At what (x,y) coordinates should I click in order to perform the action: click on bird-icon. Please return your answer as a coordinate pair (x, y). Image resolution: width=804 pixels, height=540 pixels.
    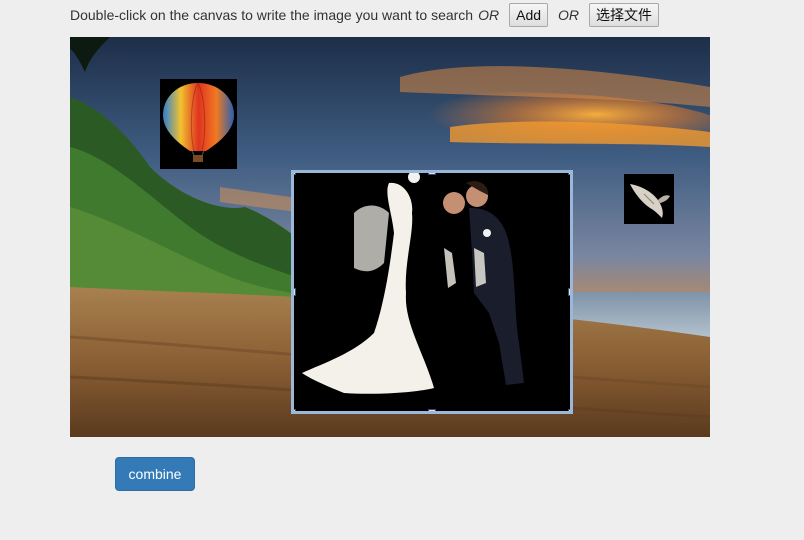
    Looking at the image, I should click on (650, 201).